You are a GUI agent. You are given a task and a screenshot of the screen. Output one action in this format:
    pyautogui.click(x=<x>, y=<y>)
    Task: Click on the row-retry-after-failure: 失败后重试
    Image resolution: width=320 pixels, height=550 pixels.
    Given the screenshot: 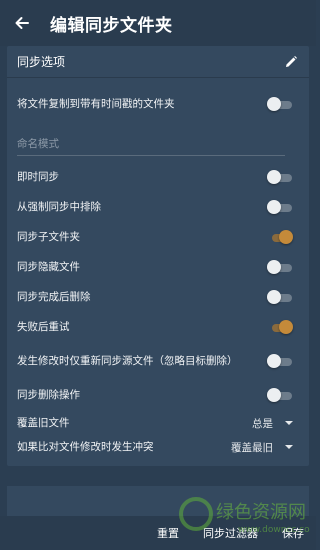 What is the action you would take?
    pyautogui.click(x=158, y=327)
    